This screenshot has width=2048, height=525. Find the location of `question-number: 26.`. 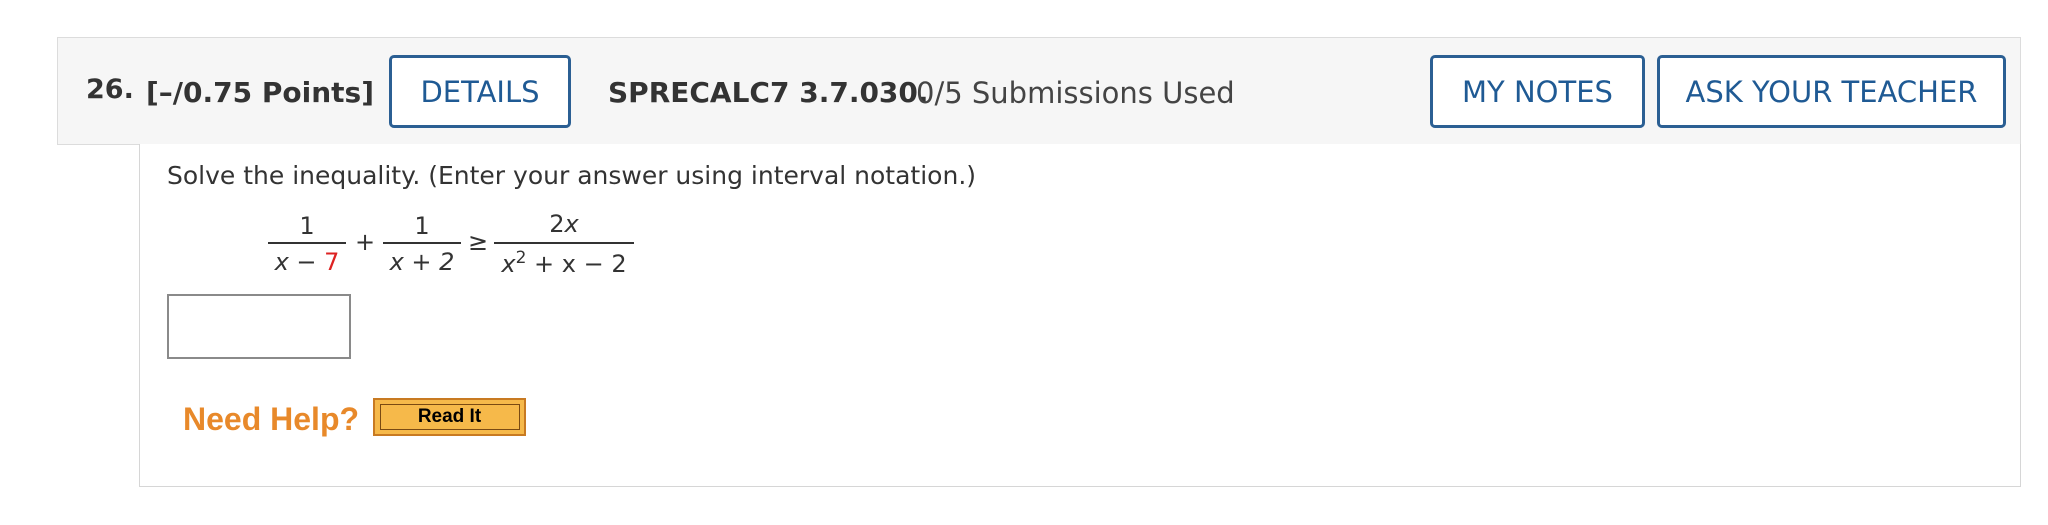

question-number: 26. is located at coordinates (110, 89).